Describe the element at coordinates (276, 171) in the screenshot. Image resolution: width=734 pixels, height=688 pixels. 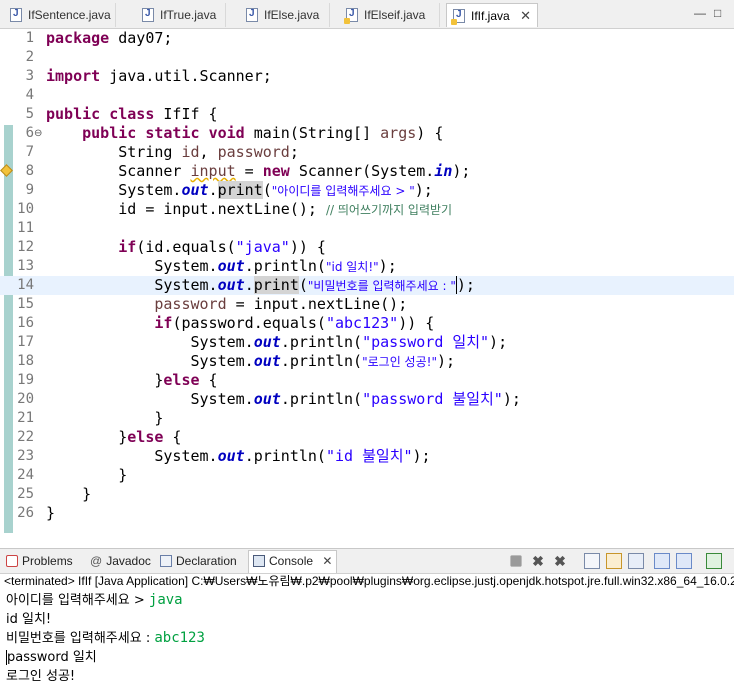
I see `keyword: new` at that location.